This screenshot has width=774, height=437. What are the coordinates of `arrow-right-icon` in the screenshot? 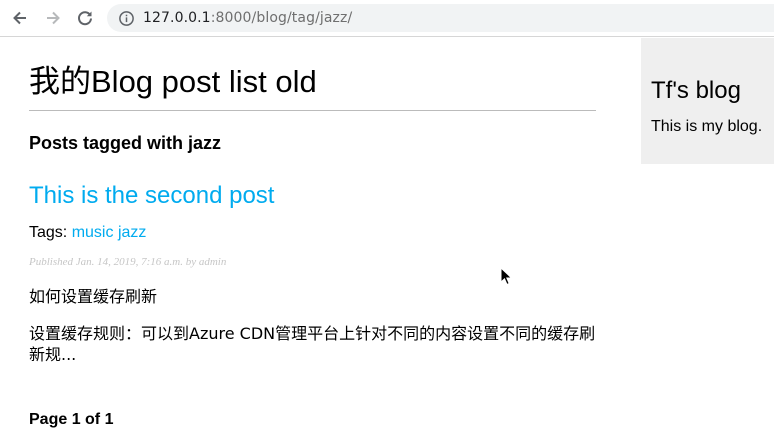 It's located at (53, 18).